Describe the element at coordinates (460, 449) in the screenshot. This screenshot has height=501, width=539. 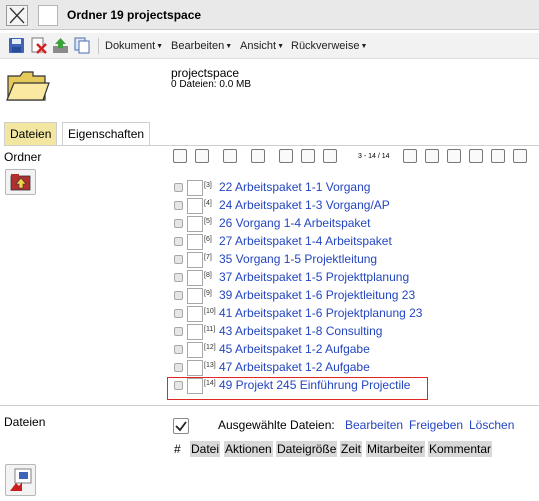
I see `column-header-kommentar: Kommentar` at that location.